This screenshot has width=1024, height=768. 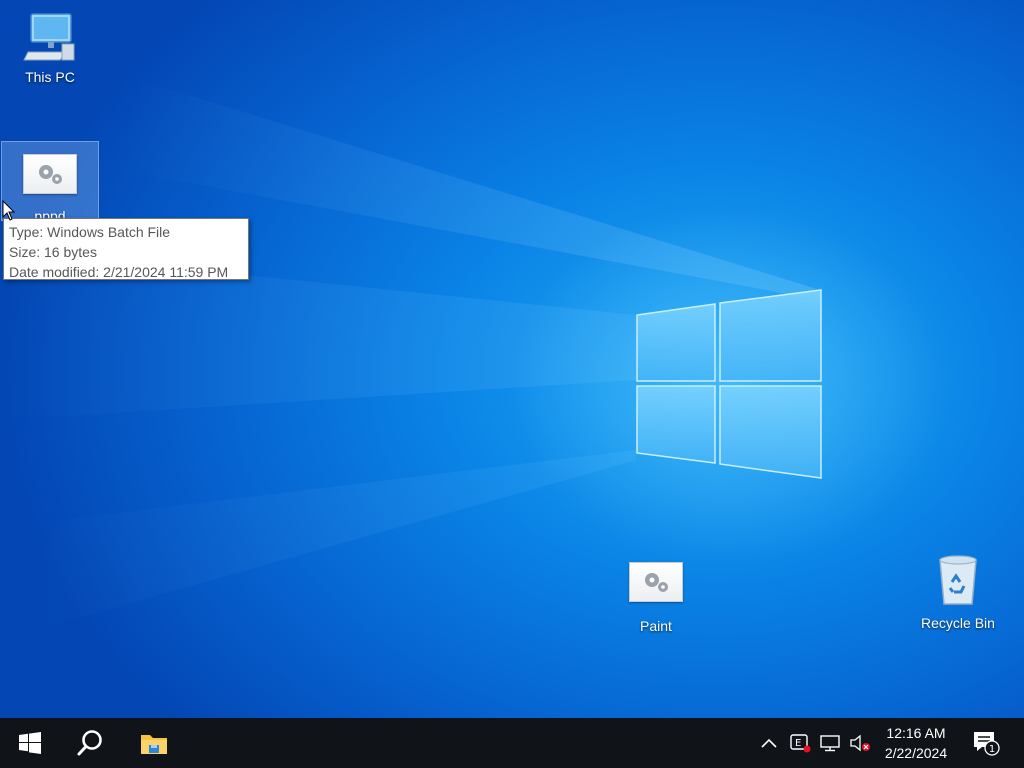 I want to click on taskbar: E 12:16 AM 2/22/2024 1, so click(x=512, y=743).